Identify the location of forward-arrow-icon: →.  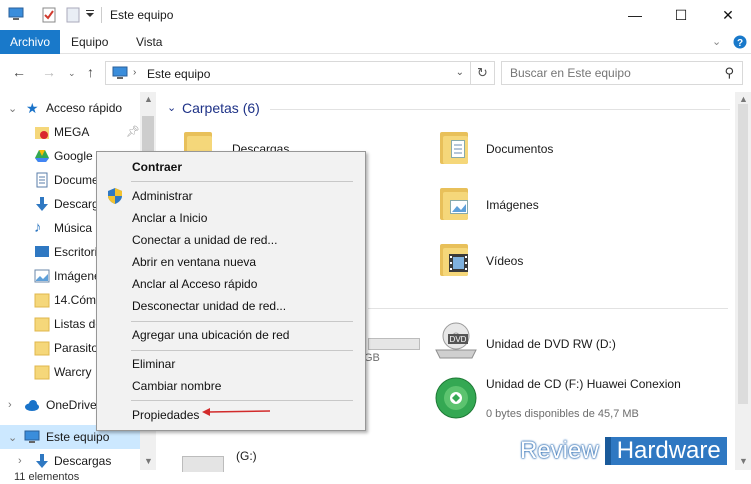
(49, 72).